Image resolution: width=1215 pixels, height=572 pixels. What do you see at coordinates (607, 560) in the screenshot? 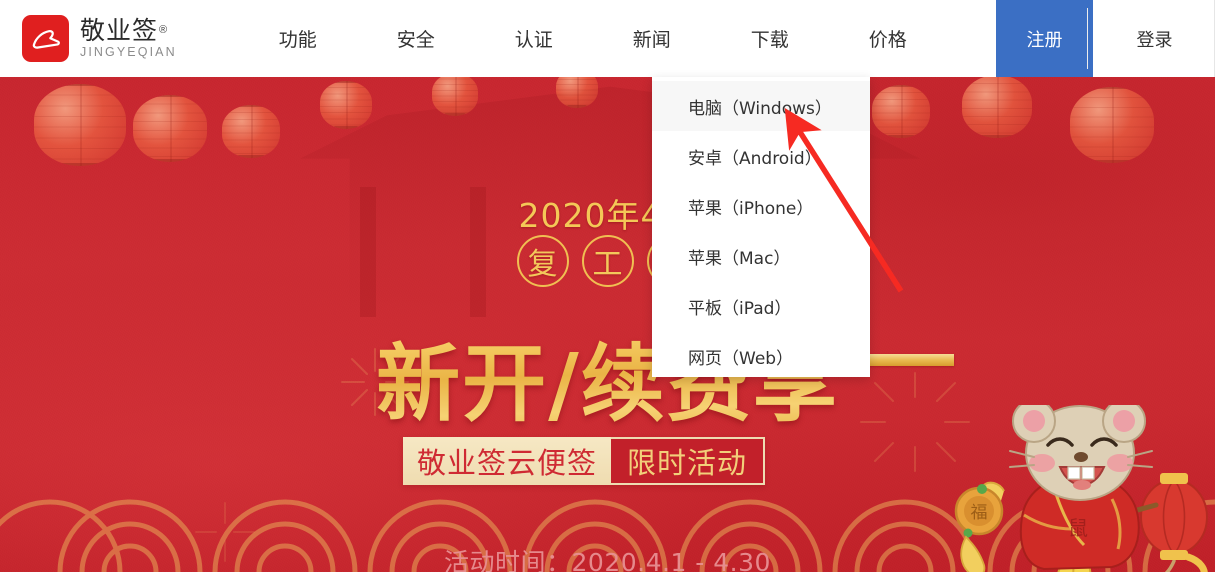
I see `activity-time: 活动时间：2020.4.1 - 4.30` at bounding box center [607, 560].